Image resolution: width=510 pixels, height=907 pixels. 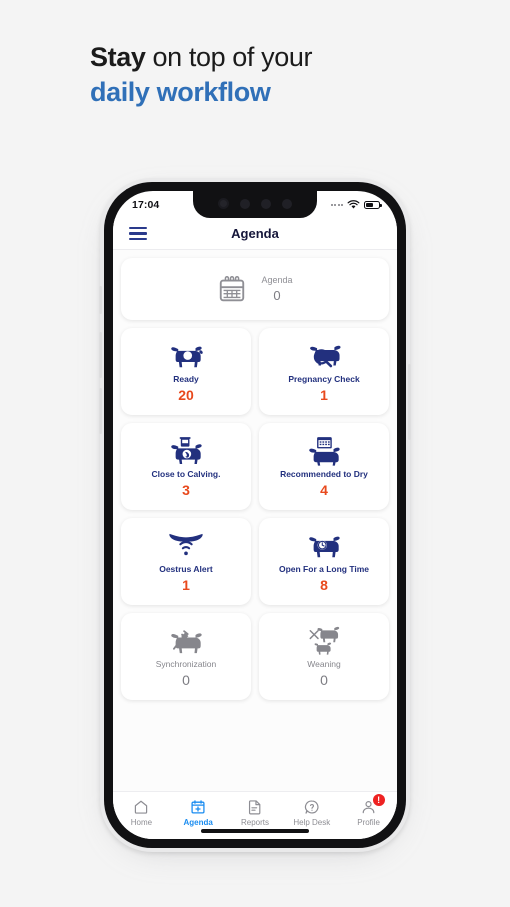 I want to click on status-bar: 17:04, so click(x=255, y=204).